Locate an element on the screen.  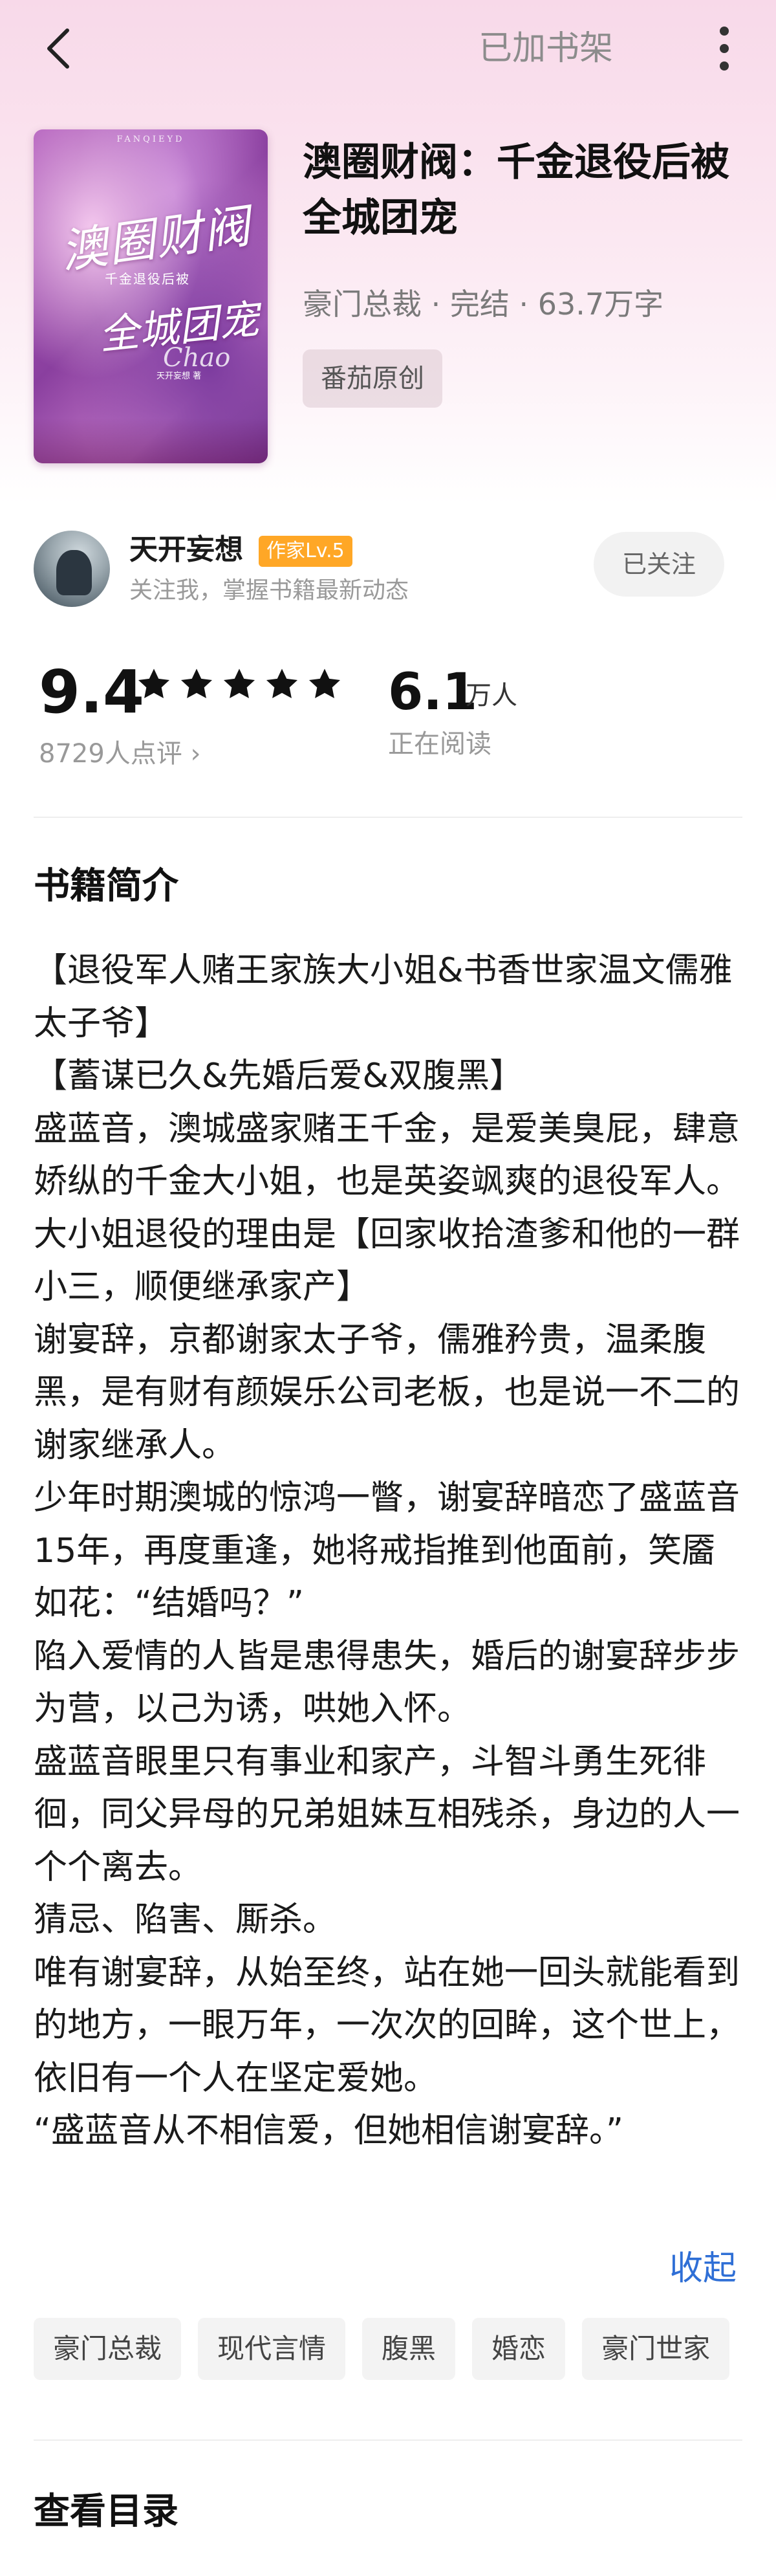
author-name: 天开妄想 is located at coordinates (186, 550).